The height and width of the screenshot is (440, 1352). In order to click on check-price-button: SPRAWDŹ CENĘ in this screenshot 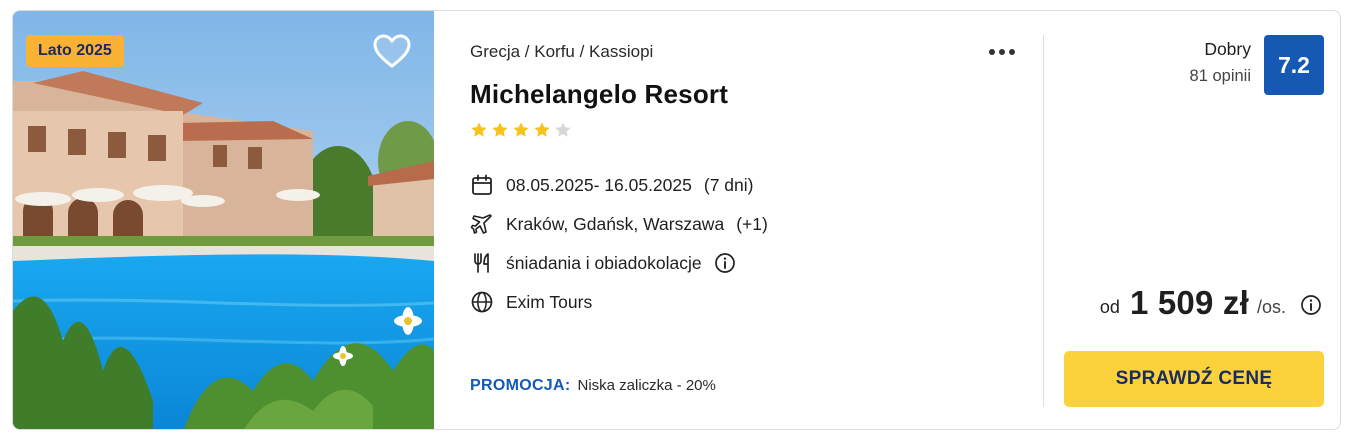, I will do `click(1194, 379)`.